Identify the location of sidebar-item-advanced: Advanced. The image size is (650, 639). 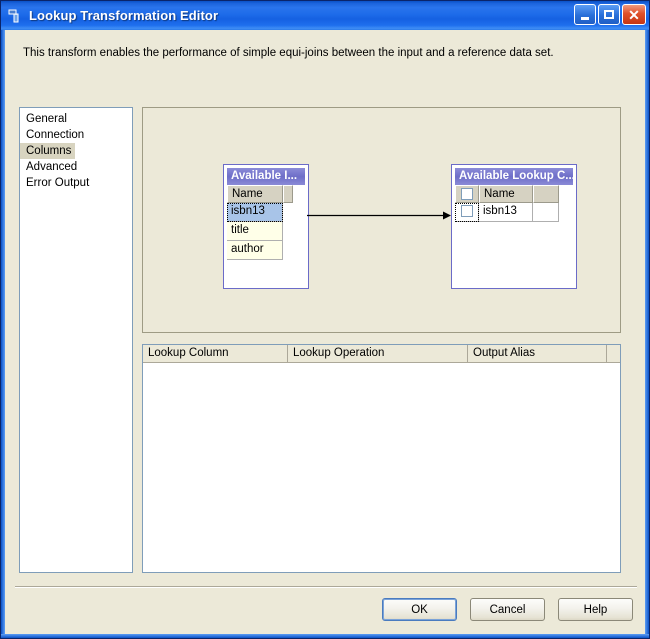
(50, 167).